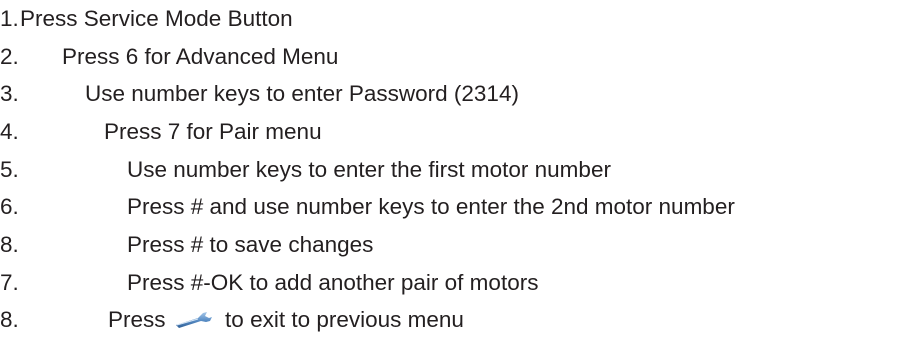 This screenshot has width=919, height=343. I want to click on step-text: Press to exit to previous menu, so click(286, 320).